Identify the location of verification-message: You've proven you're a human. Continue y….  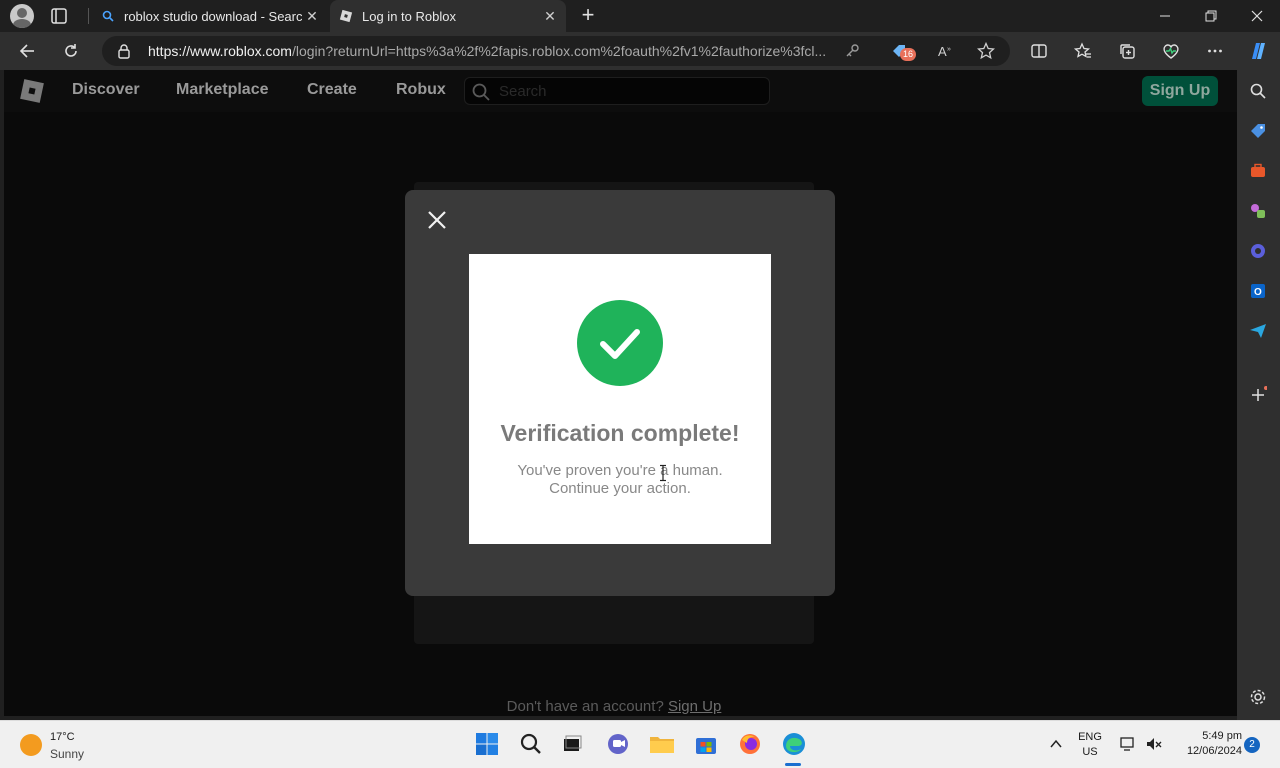
(620, 480).